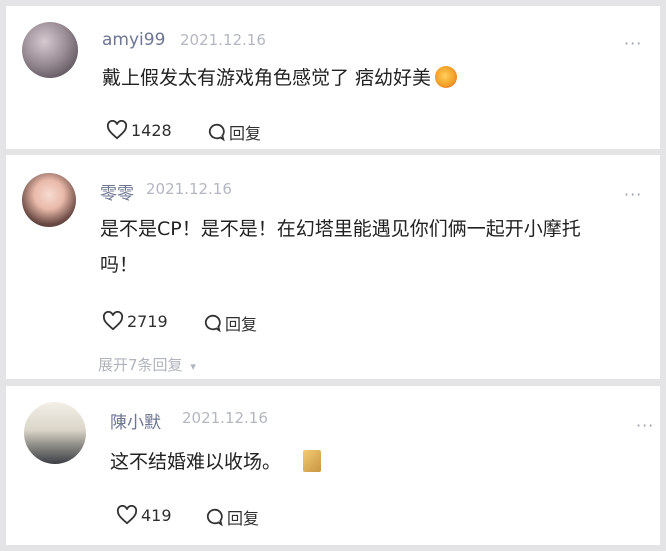  I want to click on comment-text-content: 戴上假发太有游戏角色感觉了 痞幼好美, so click(267, 78).